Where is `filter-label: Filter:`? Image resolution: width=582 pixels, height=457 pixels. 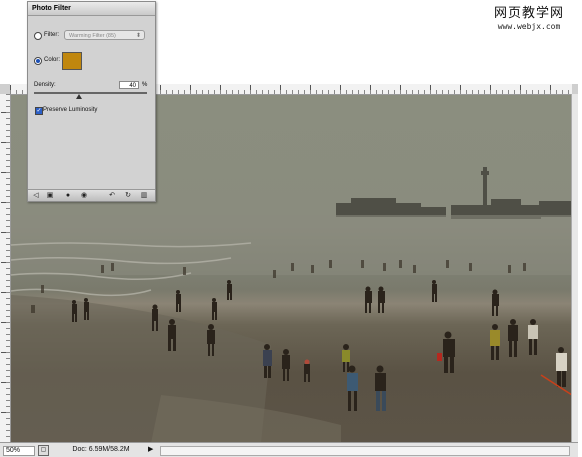
filter-label: Filter: is located at coordinates (51, 35).